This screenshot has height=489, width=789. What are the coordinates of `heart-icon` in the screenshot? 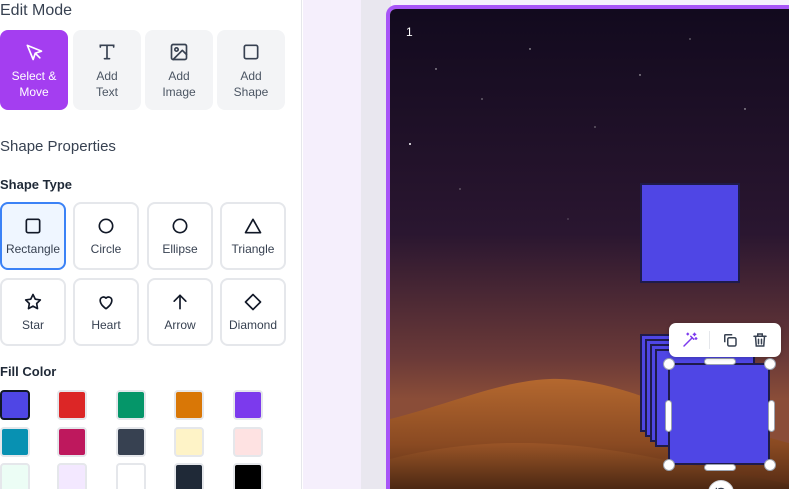 It's located at (106, 303).